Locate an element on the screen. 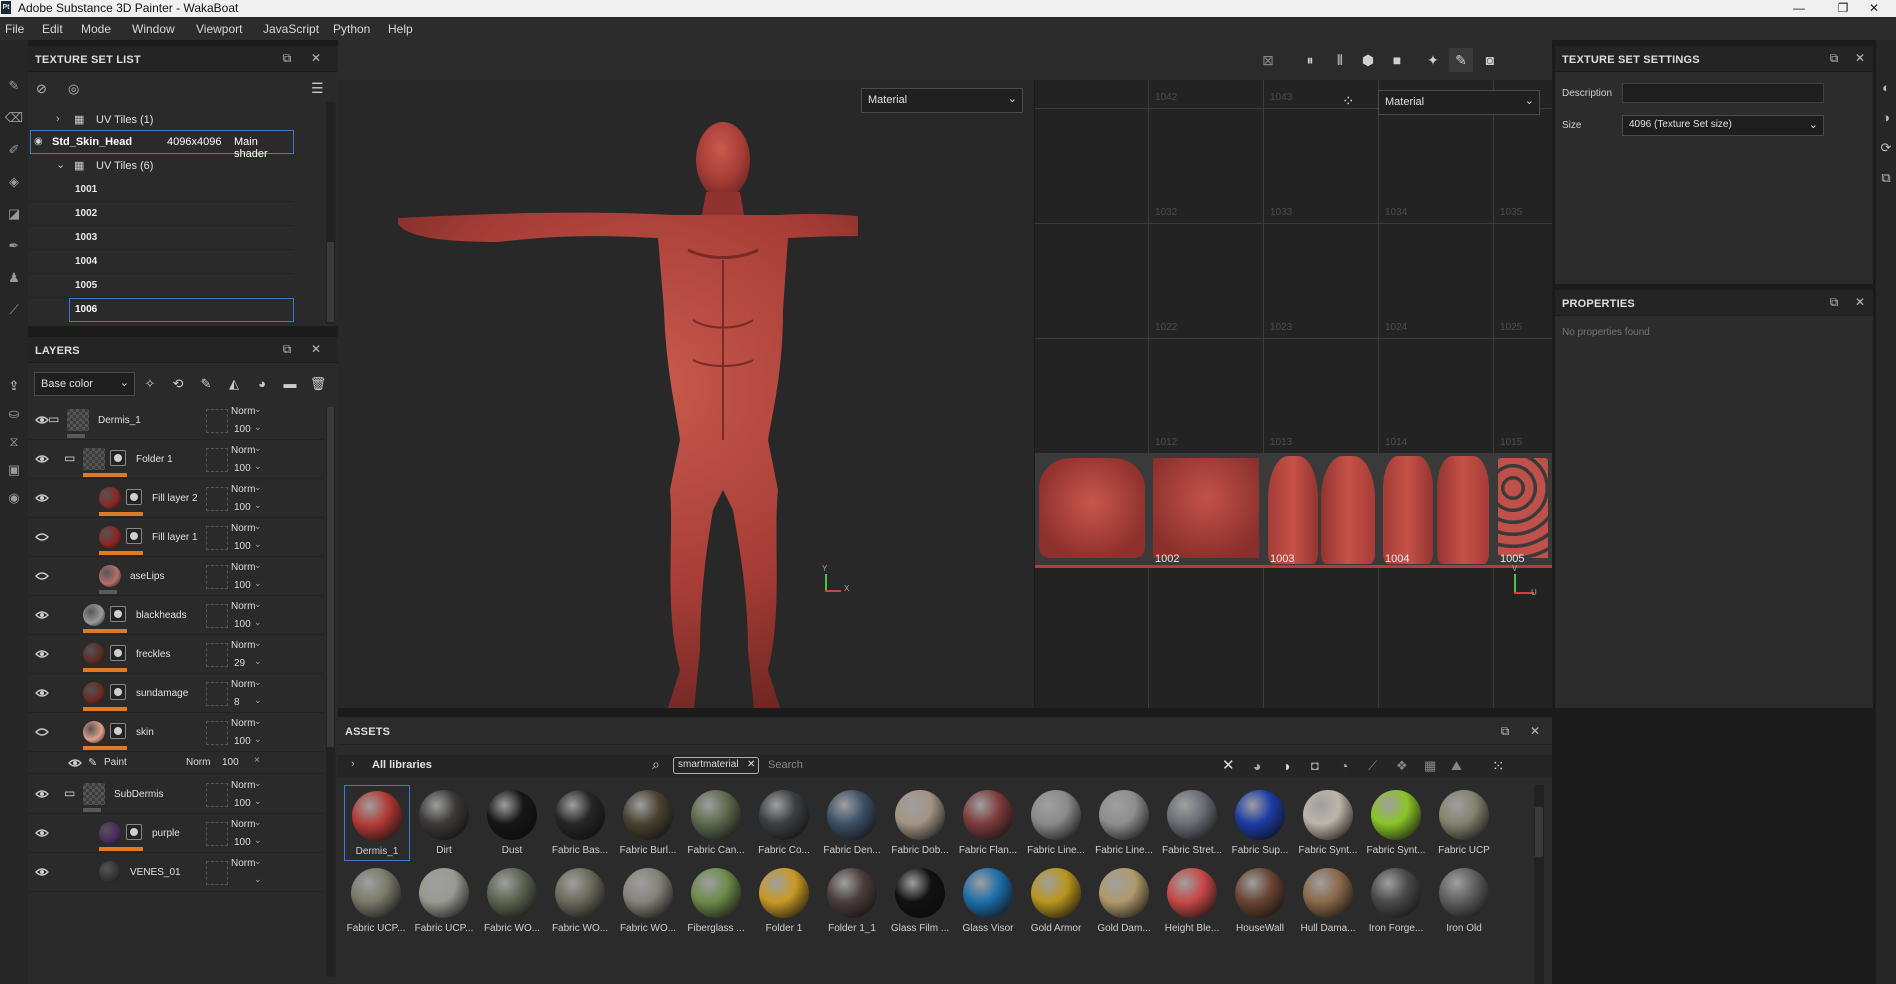 Image resolution: width=1896 pixels, height=984 pixels. display-settings-icon: ▣ is located at coordinates (14, 470).